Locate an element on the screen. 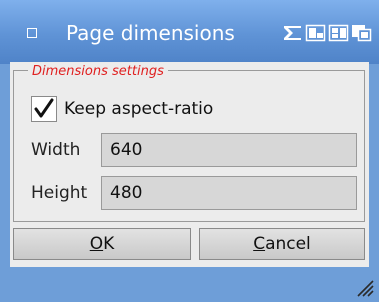 The width and height of the screenshot is (379, 302). group-legend: Dimensions settings is located at coordinates (98, 72).